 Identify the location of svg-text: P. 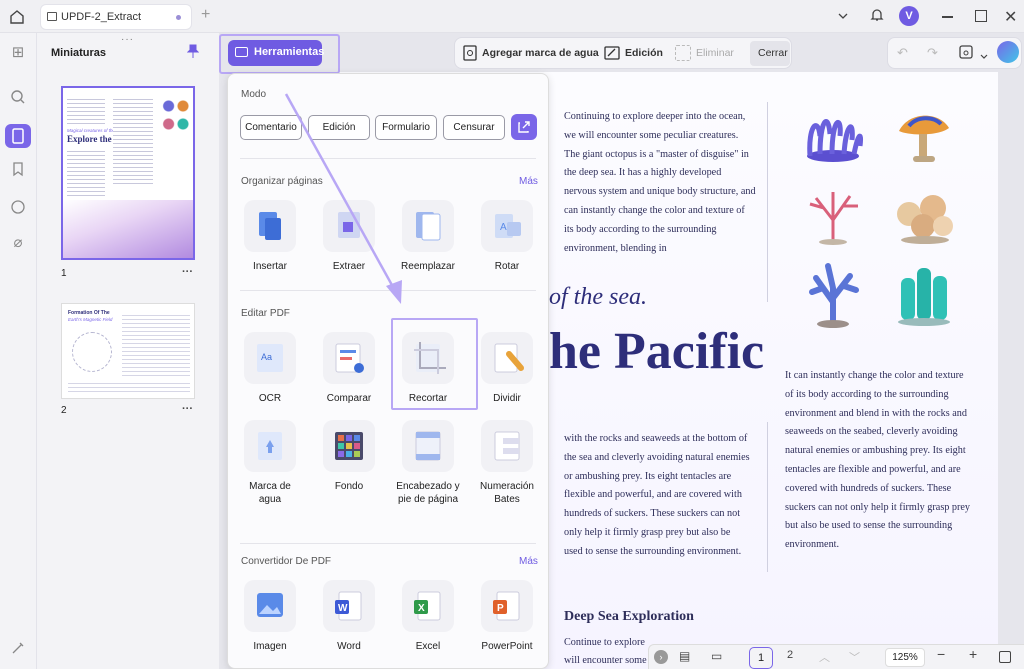
(500, 608).